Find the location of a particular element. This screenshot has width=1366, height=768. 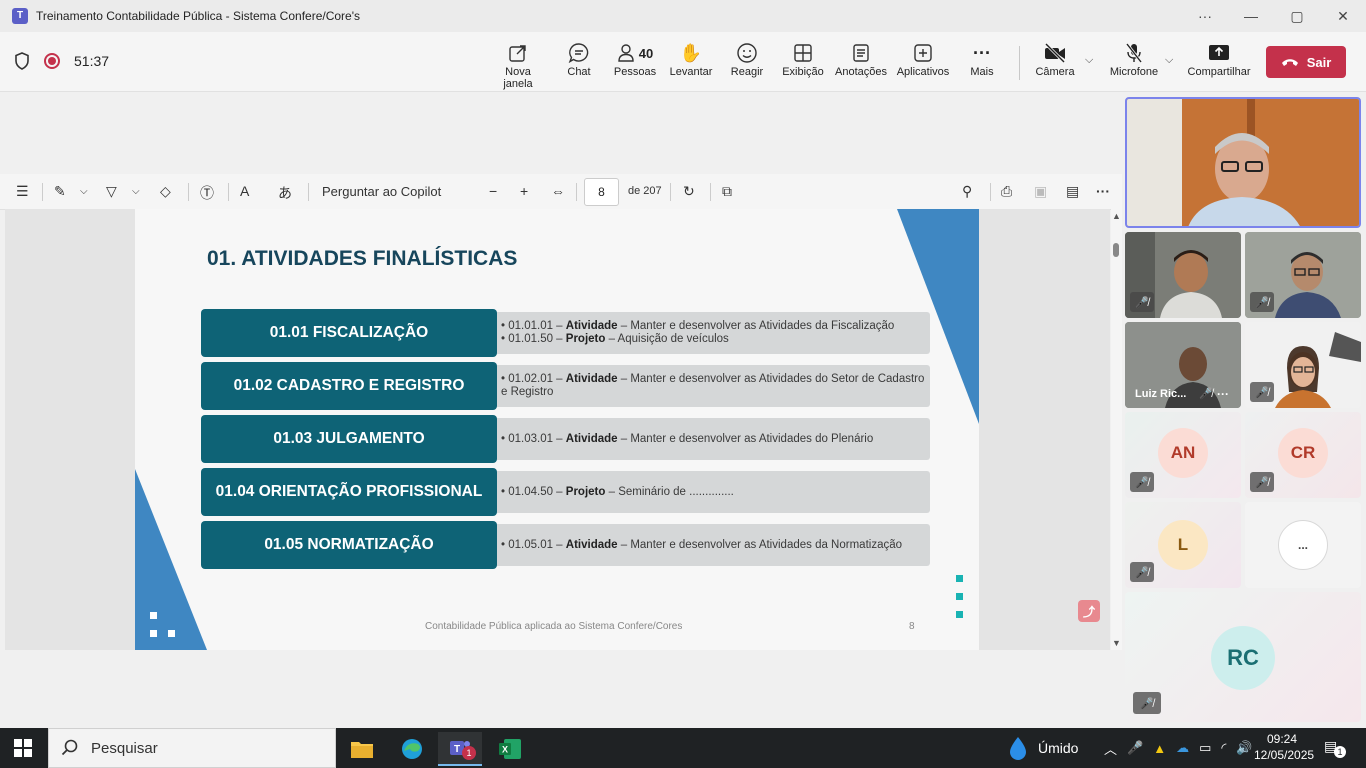

leave-label: Sair is located at coordinates (1319, 62).